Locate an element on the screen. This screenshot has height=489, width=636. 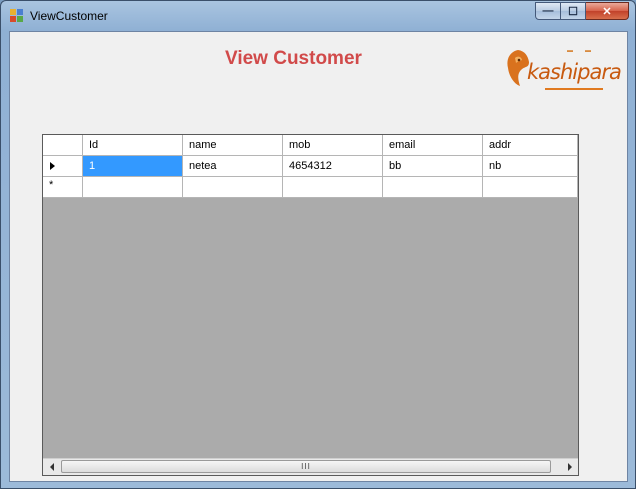
cell-addr: nb is located at coordinates (530, 166).